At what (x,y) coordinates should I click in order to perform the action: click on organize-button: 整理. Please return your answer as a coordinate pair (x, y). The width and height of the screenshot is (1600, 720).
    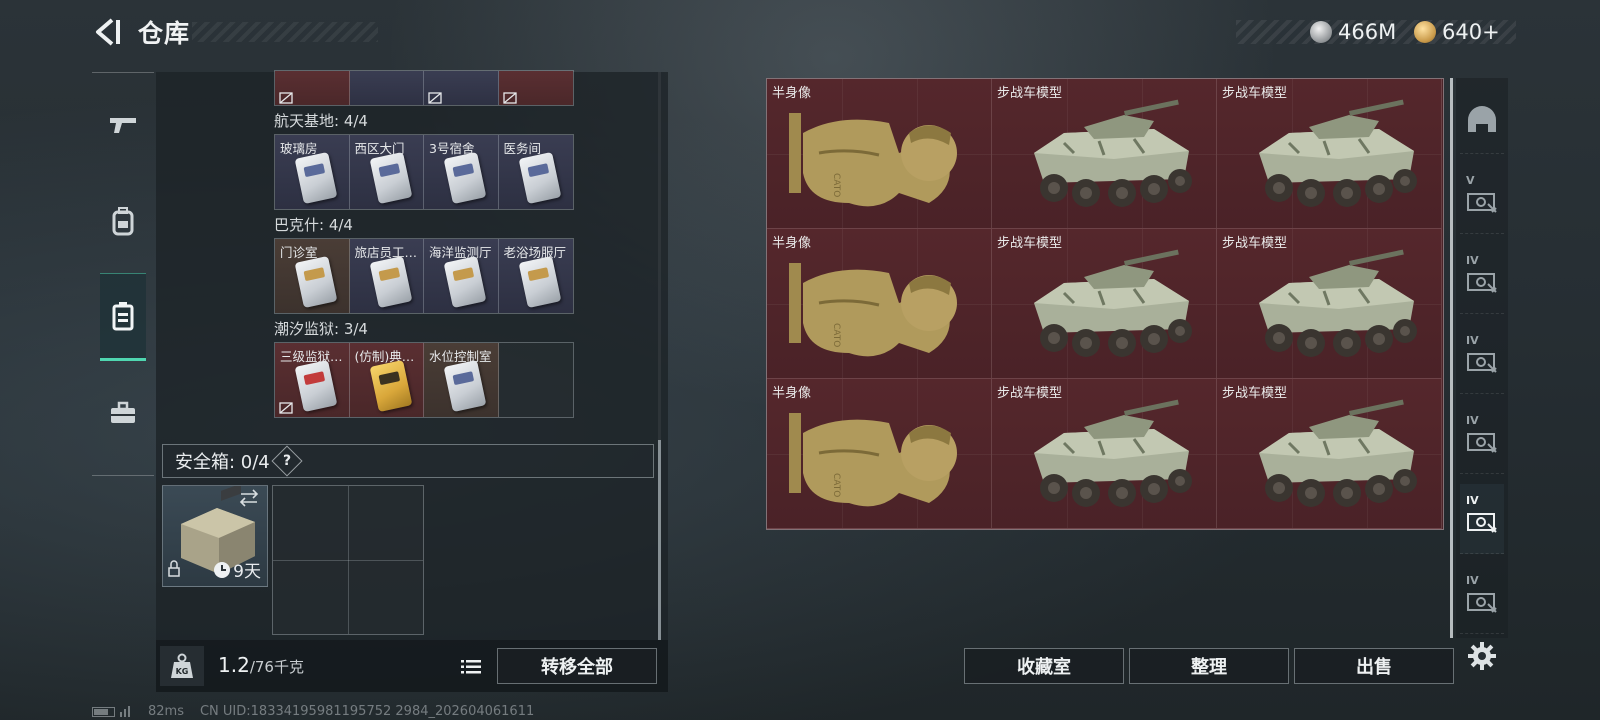
    Looking at the image, I should click on (1209, 666).